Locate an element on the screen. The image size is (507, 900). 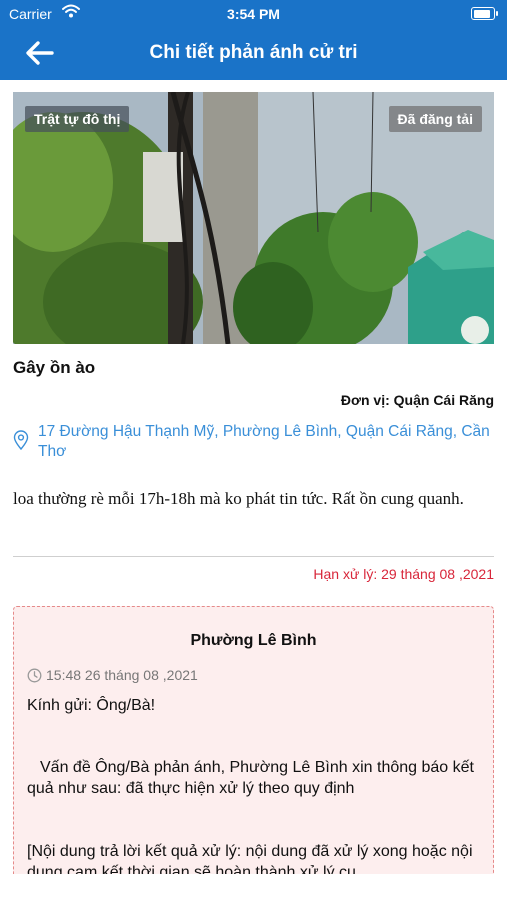
status-tag: Đã đăng tải is located at coordinates (435, 119).